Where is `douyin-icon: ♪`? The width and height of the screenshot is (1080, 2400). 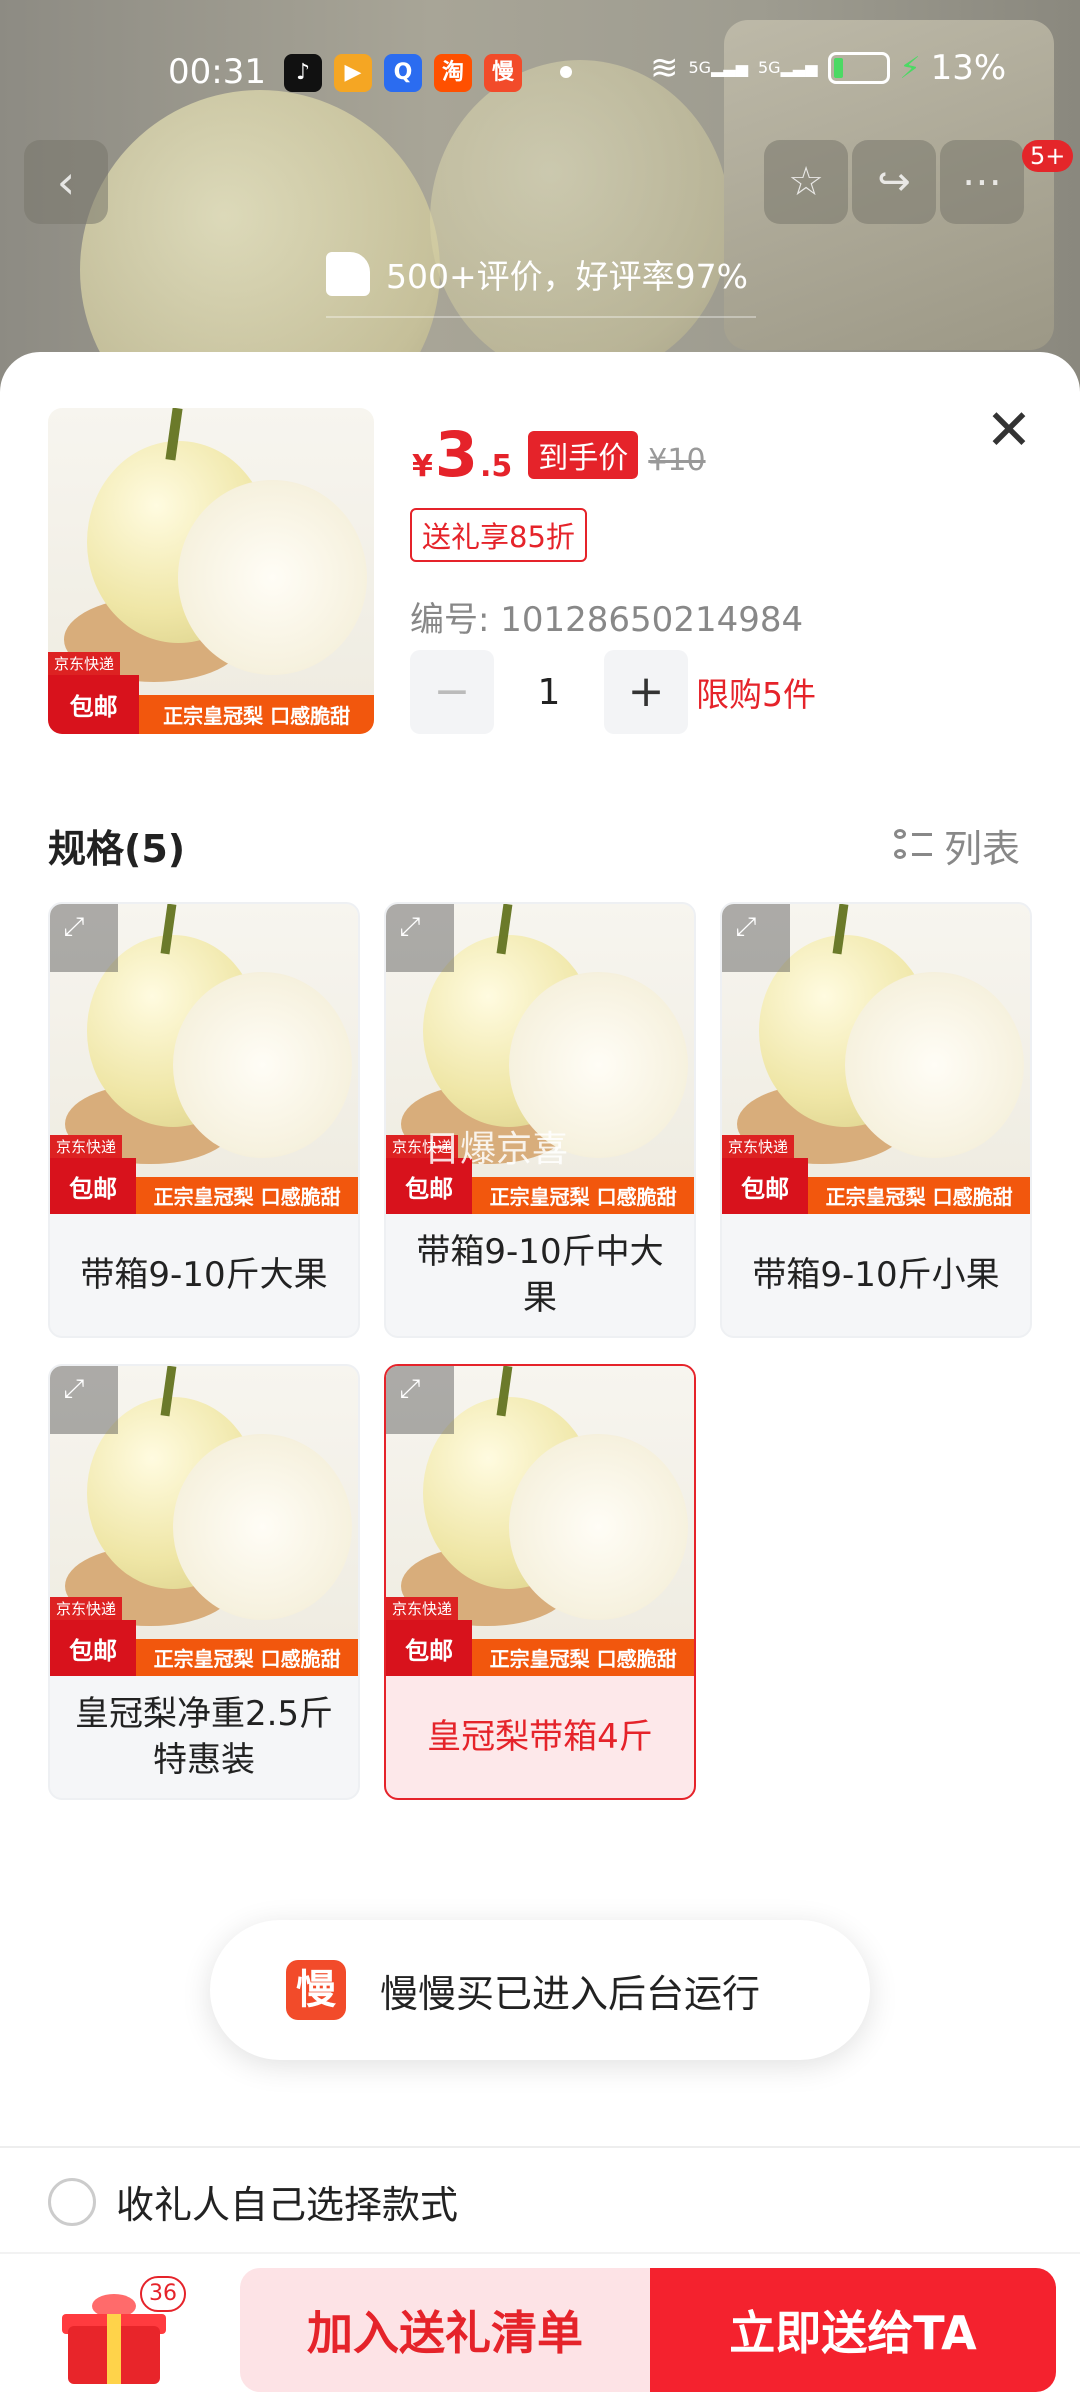 douyin-icon: ♪ is located at coordinates (303, 73).